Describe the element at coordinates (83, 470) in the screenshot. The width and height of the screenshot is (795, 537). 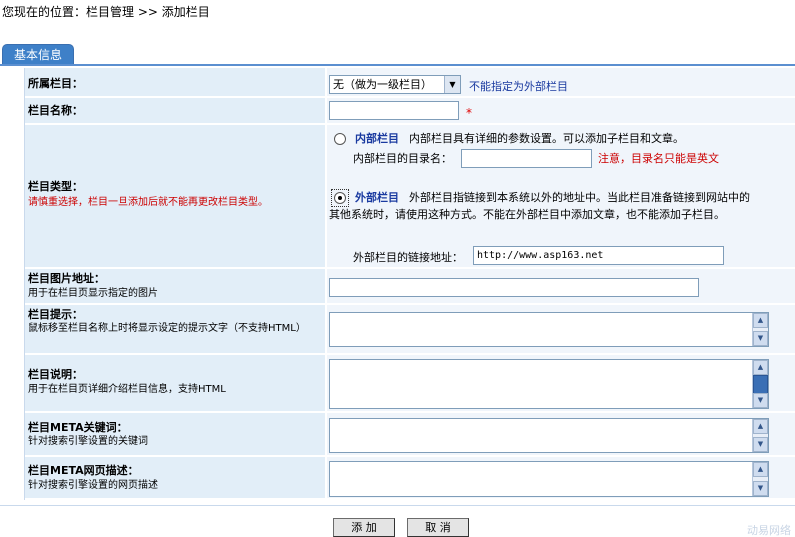
I see `meta-desc-label: 栏目META网页描述：` at that location.